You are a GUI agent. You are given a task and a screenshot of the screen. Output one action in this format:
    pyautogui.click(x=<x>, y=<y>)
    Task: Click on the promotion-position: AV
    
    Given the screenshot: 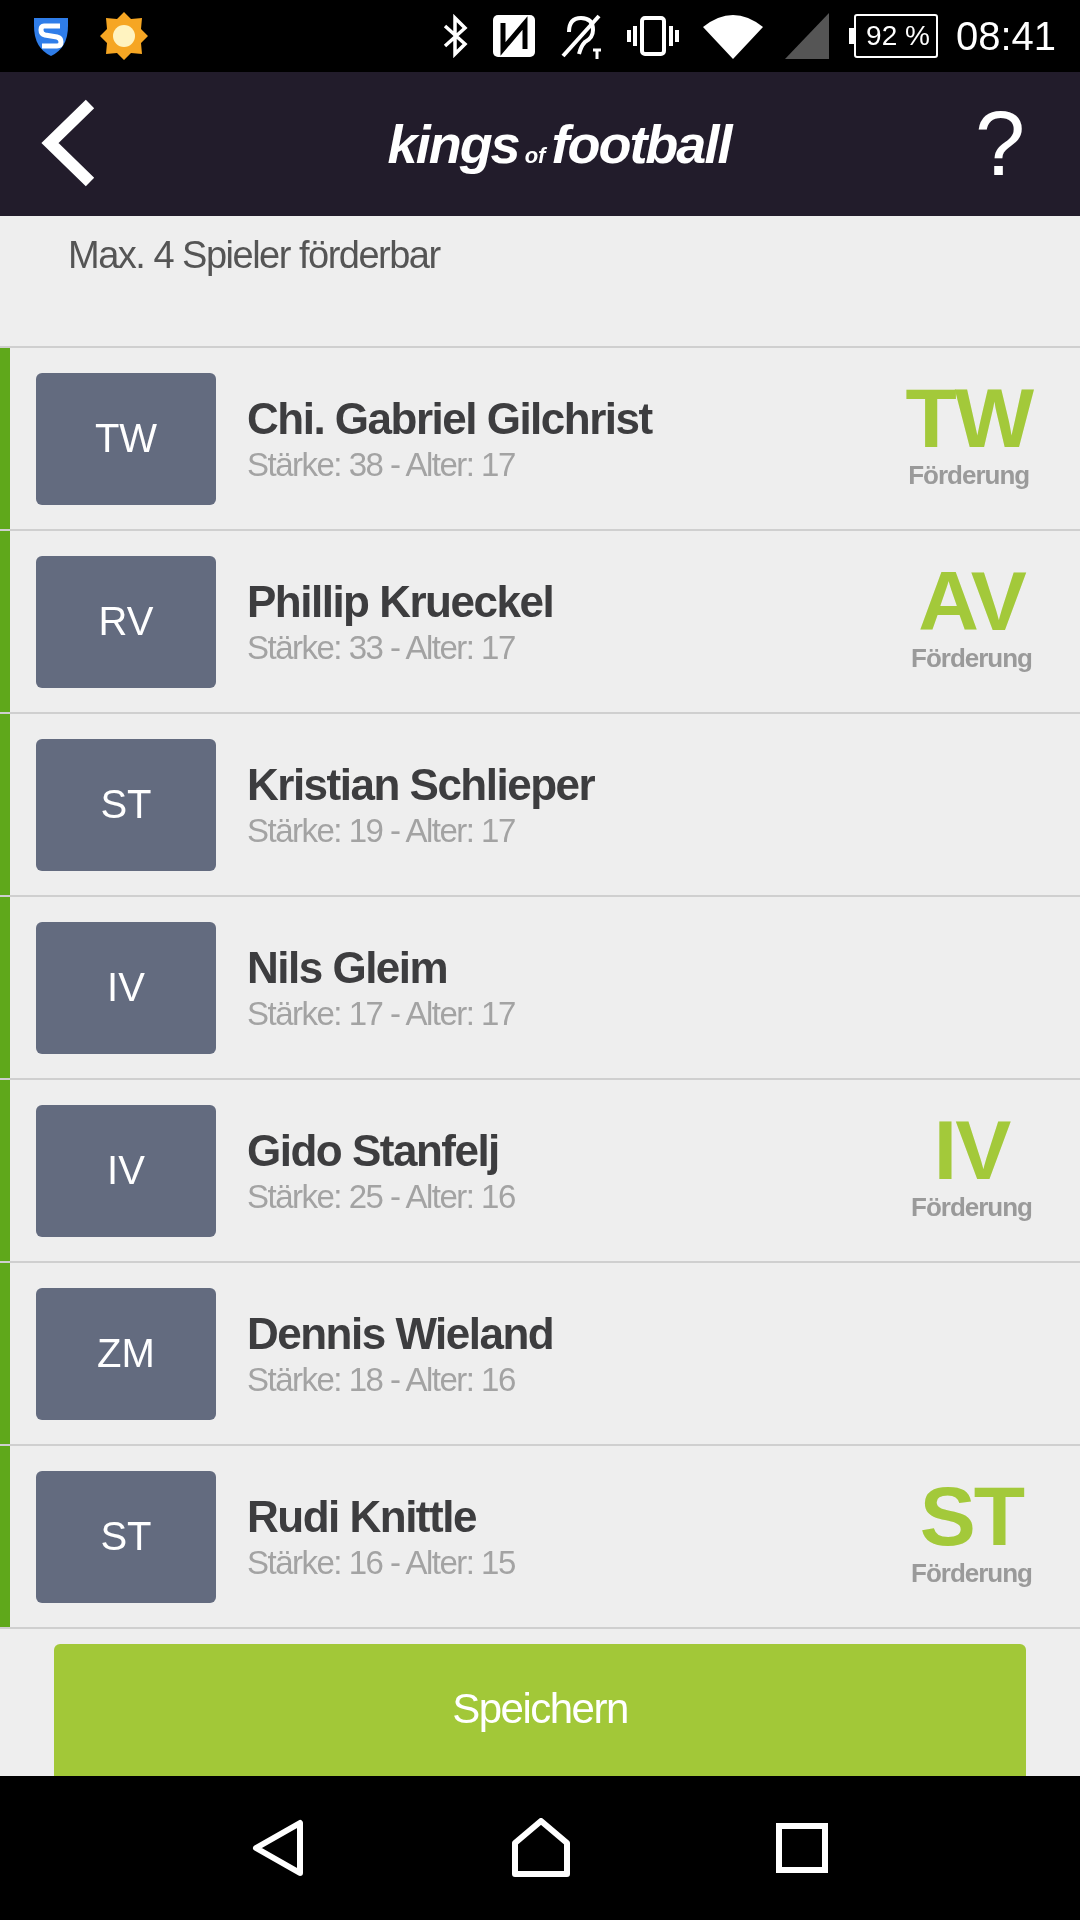 What is the action you would take?
    pyautogui.click(x=971, y=601)
    